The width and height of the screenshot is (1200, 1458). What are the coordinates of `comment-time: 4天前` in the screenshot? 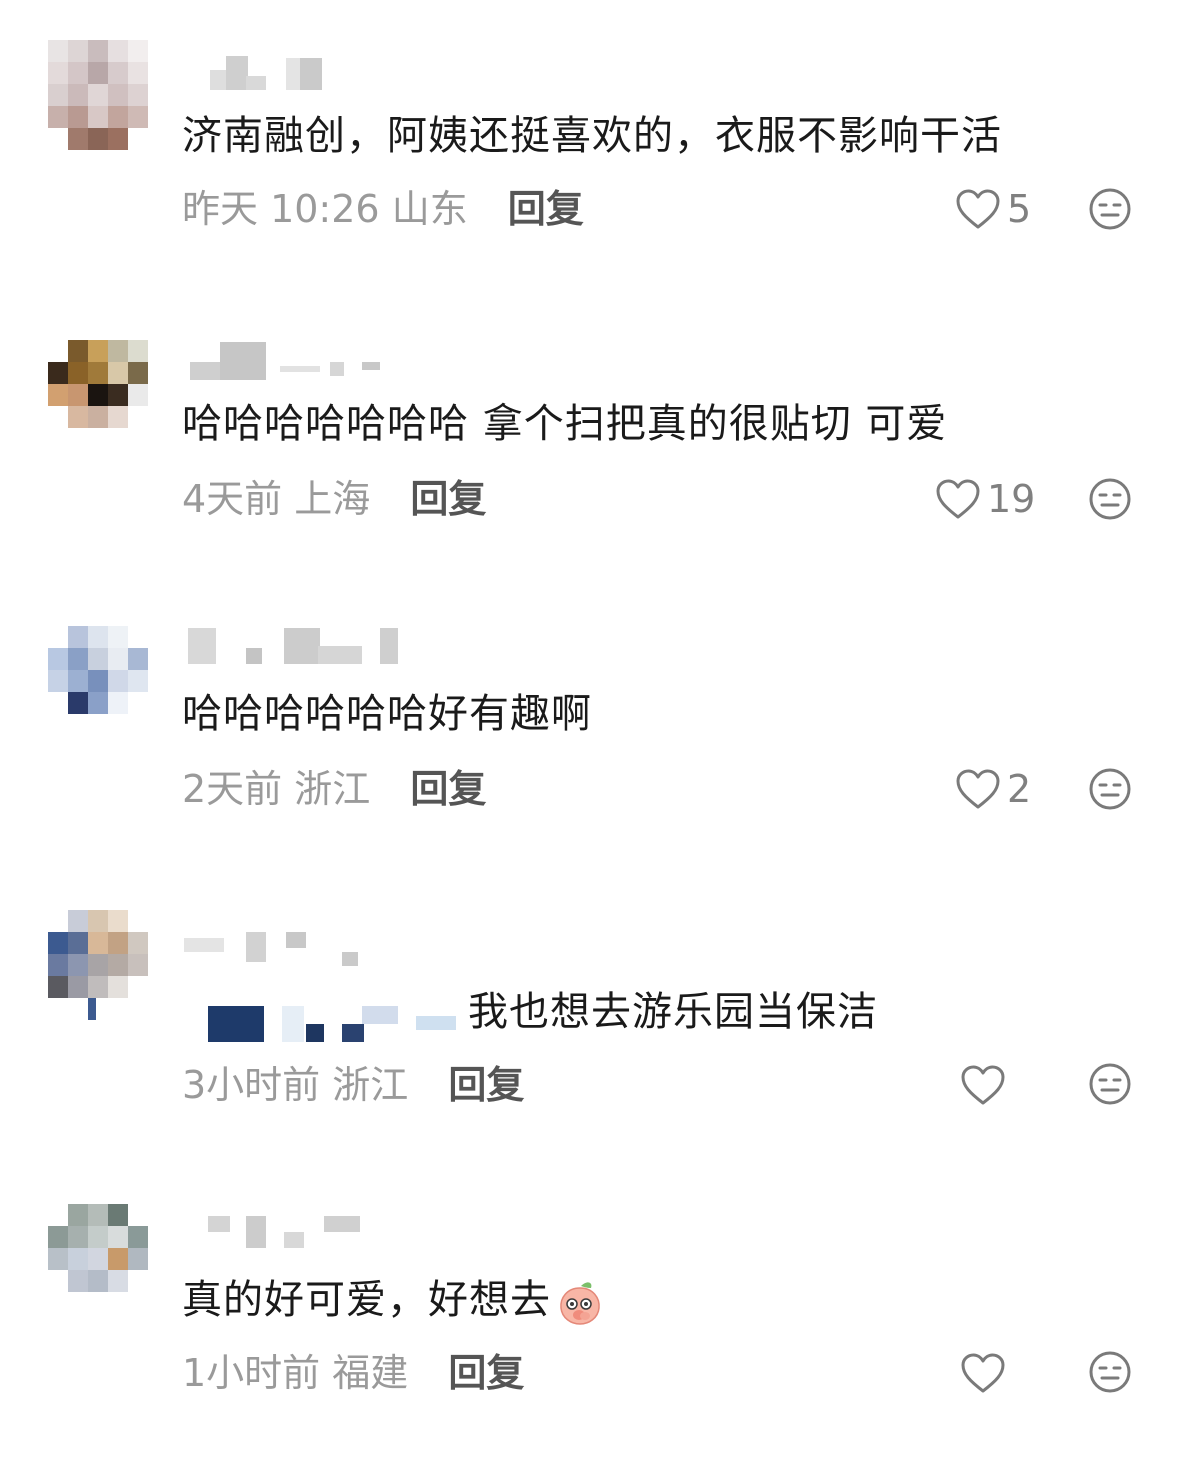 It's located at (232, 499).